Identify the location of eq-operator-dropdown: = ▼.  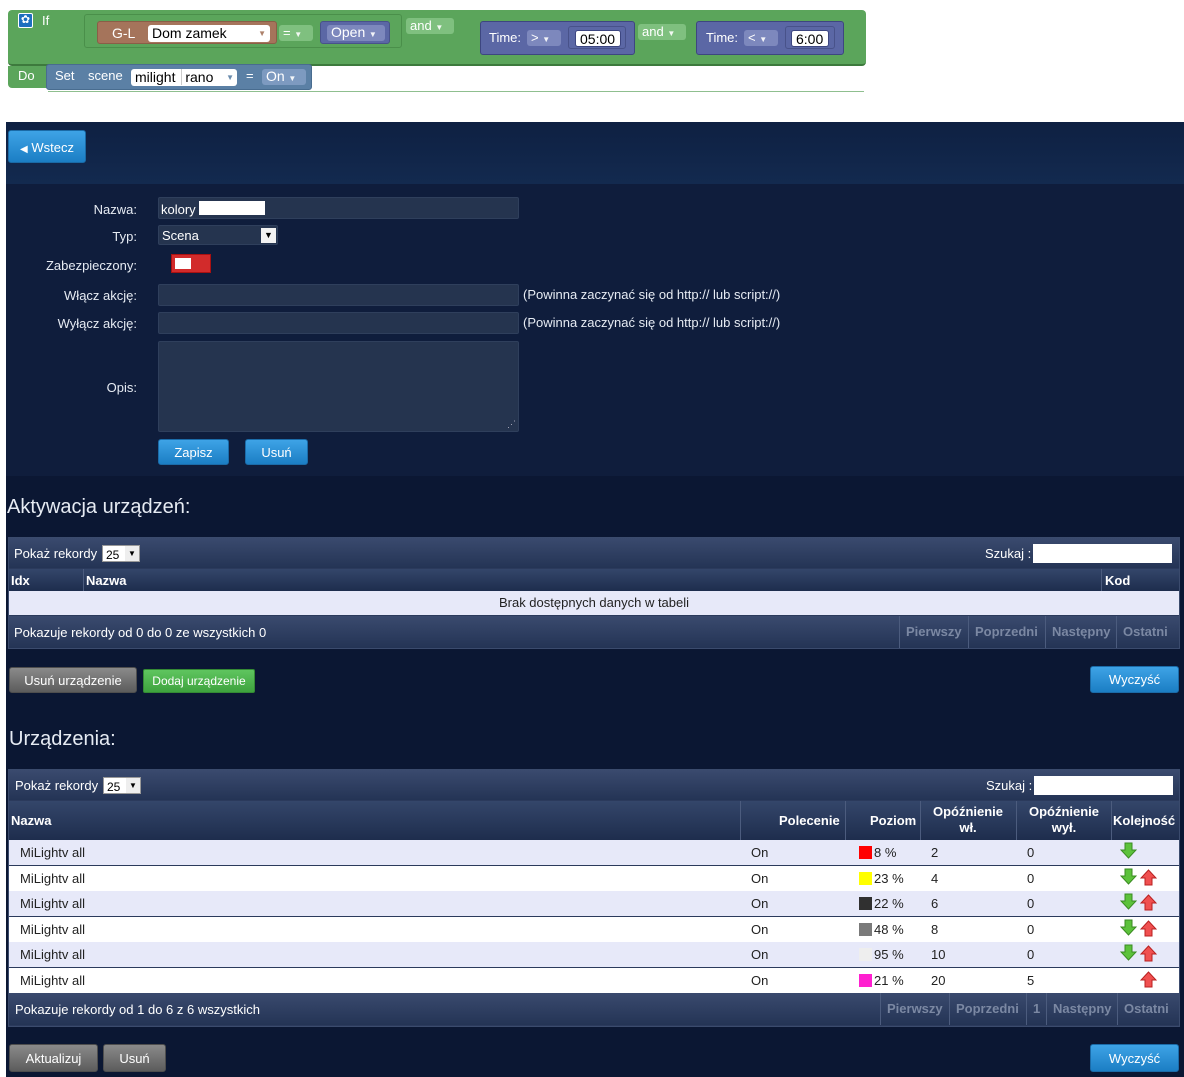
(296, 33).